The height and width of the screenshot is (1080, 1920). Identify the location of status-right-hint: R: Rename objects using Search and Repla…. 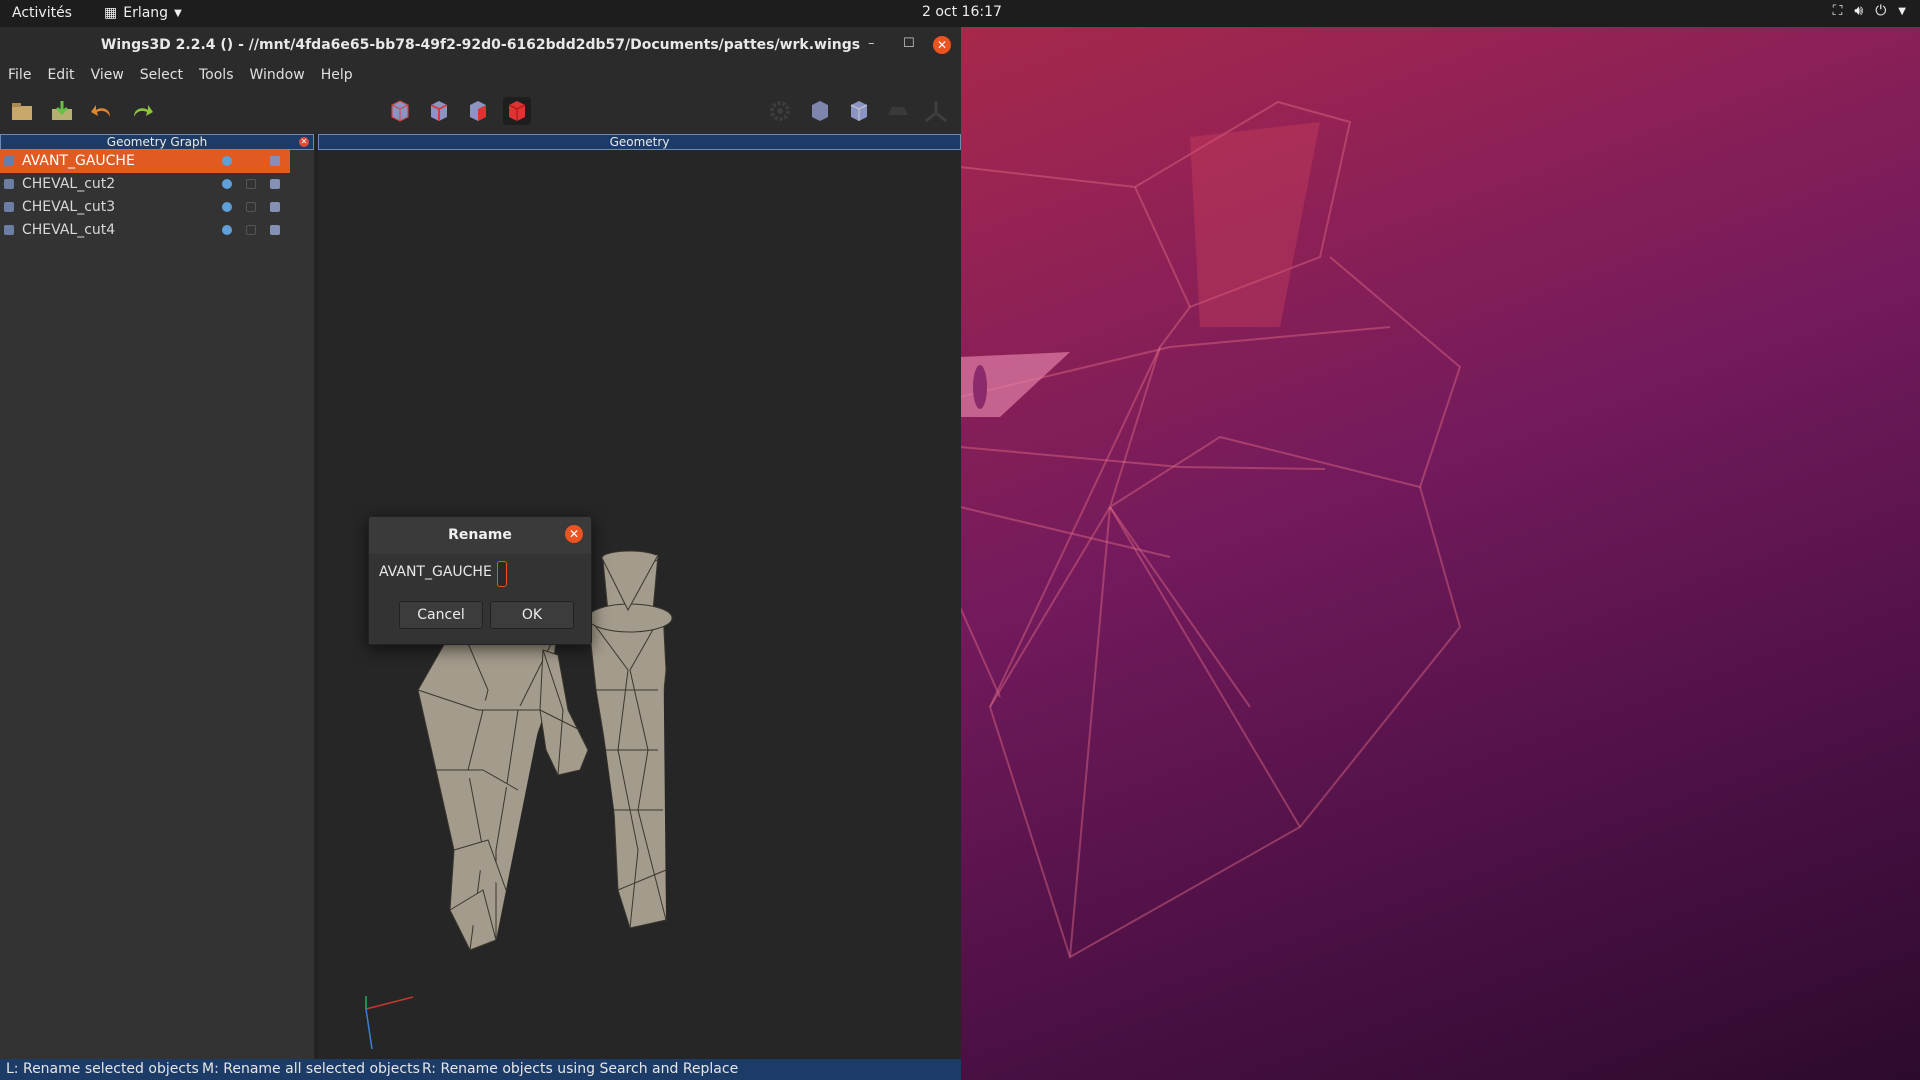
(580, 1069).